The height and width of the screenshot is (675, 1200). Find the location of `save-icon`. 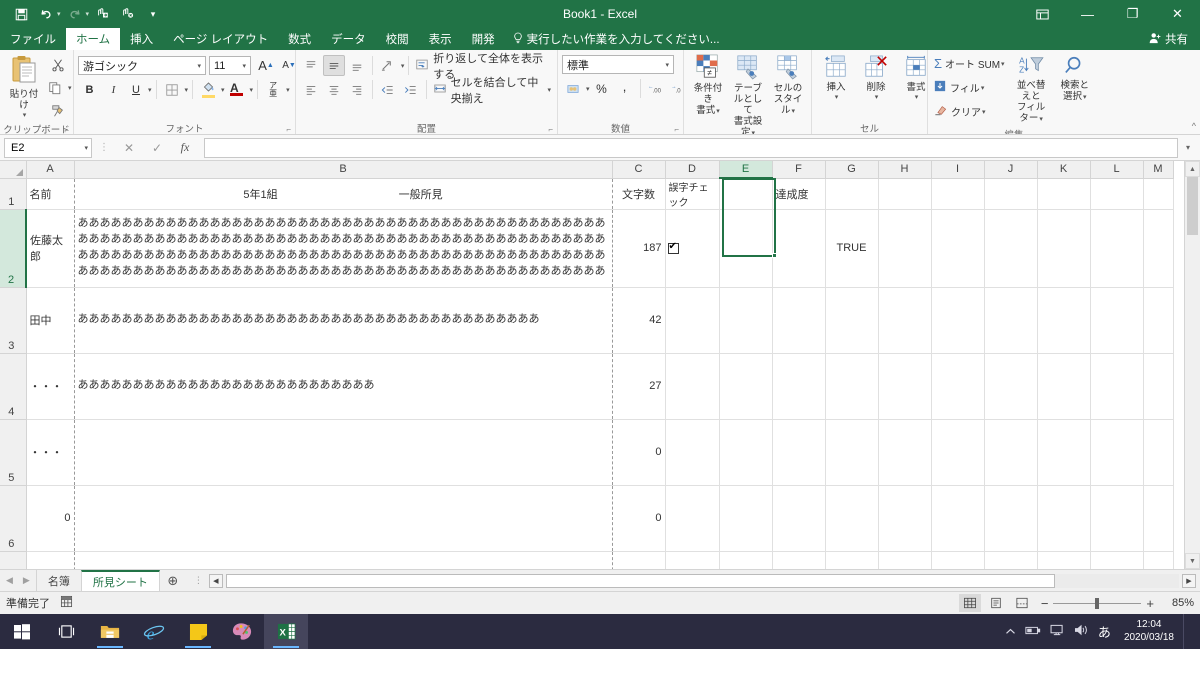

save-icon is located at coordinates (21, 14).